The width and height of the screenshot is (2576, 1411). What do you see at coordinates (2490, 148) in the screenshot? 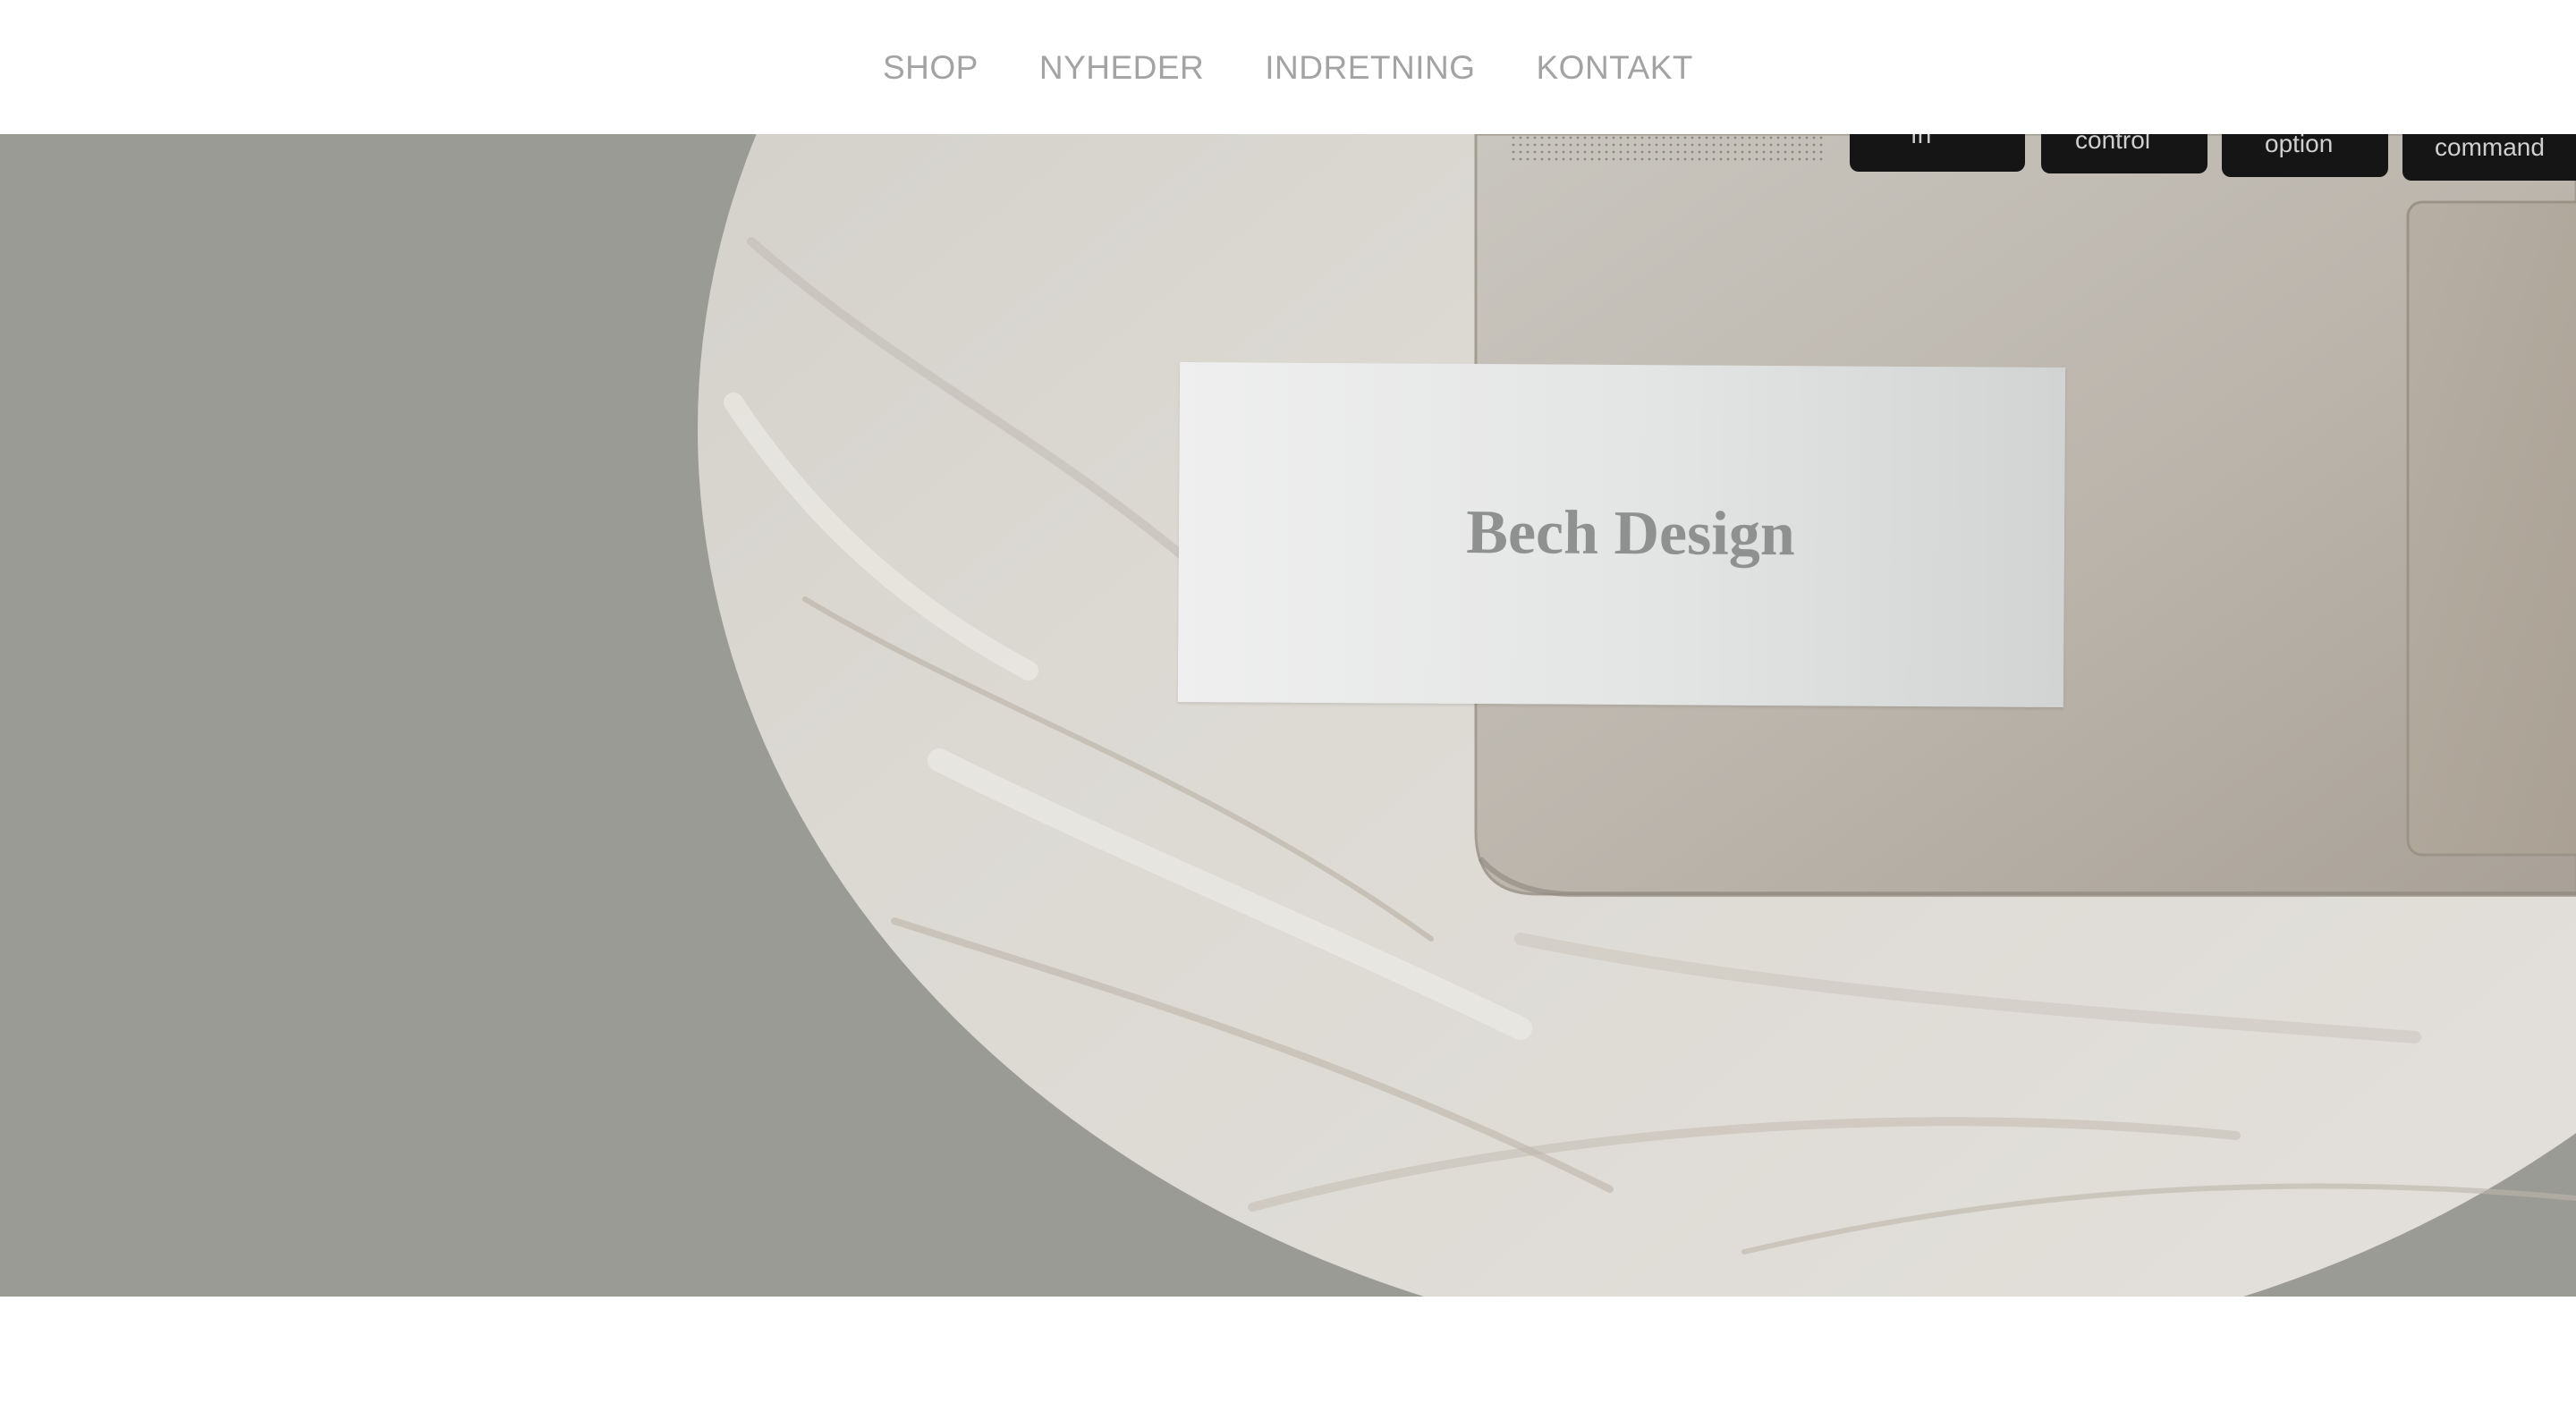
I see `command-key-label: command` at bounding box center [2490, 148].